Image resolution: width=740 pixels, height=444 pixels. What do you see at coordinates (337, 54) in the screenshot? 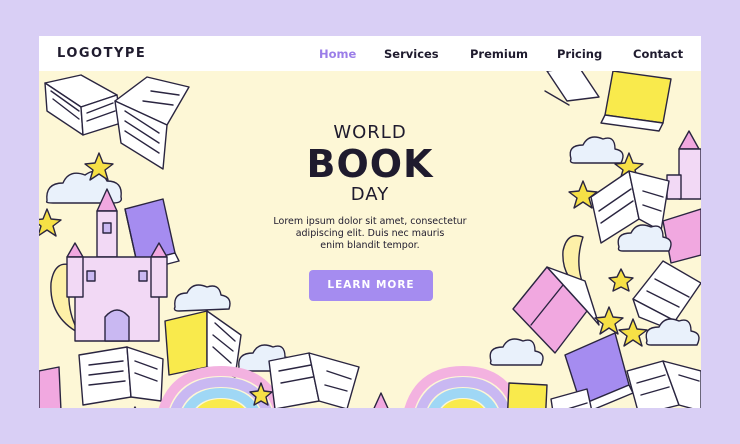
I see `nav-home: Home` at bounding box center [337, 54].